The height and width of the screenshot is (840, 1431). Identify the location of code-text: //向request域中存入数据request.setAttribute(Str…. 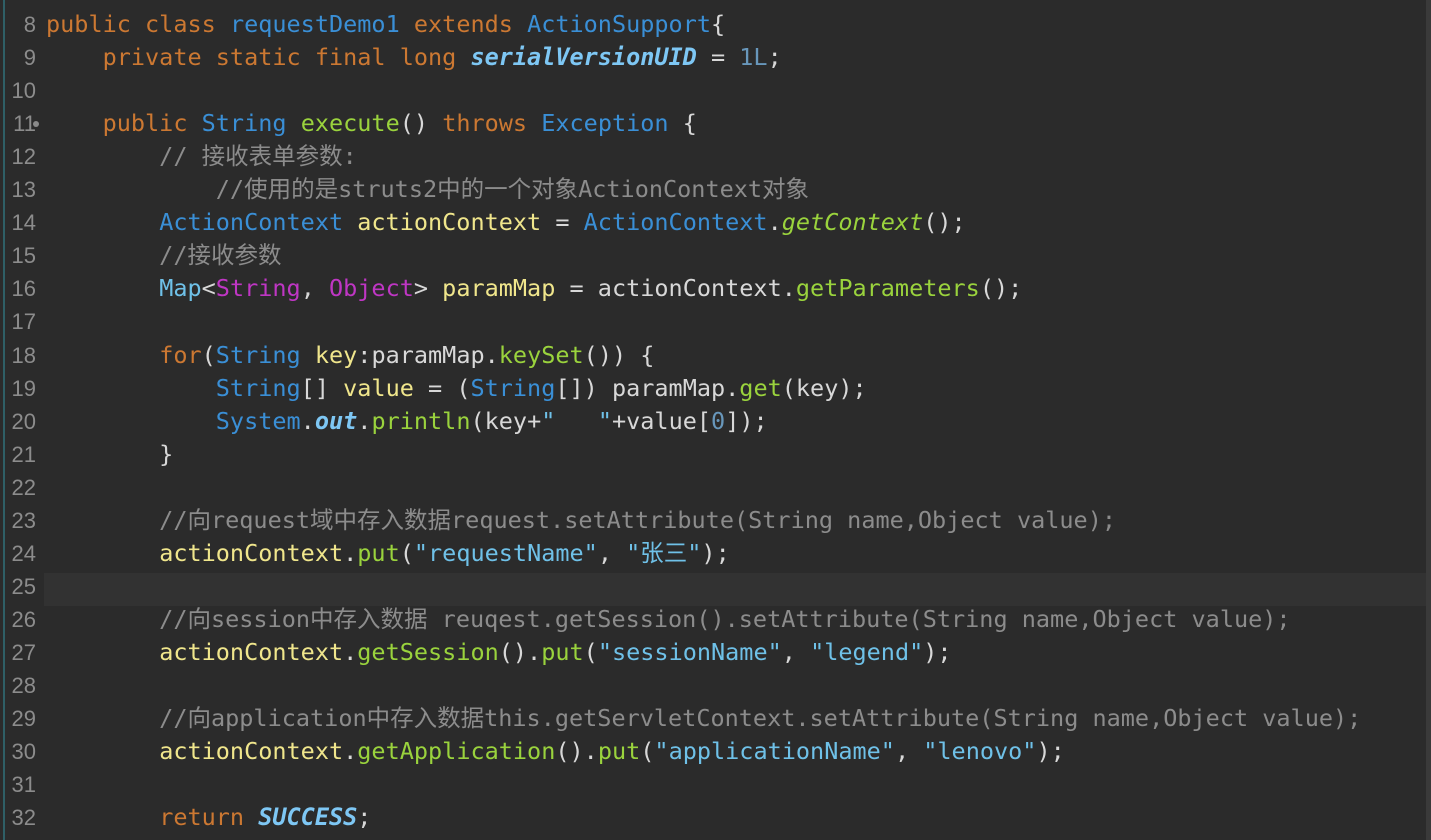
(581, 520).